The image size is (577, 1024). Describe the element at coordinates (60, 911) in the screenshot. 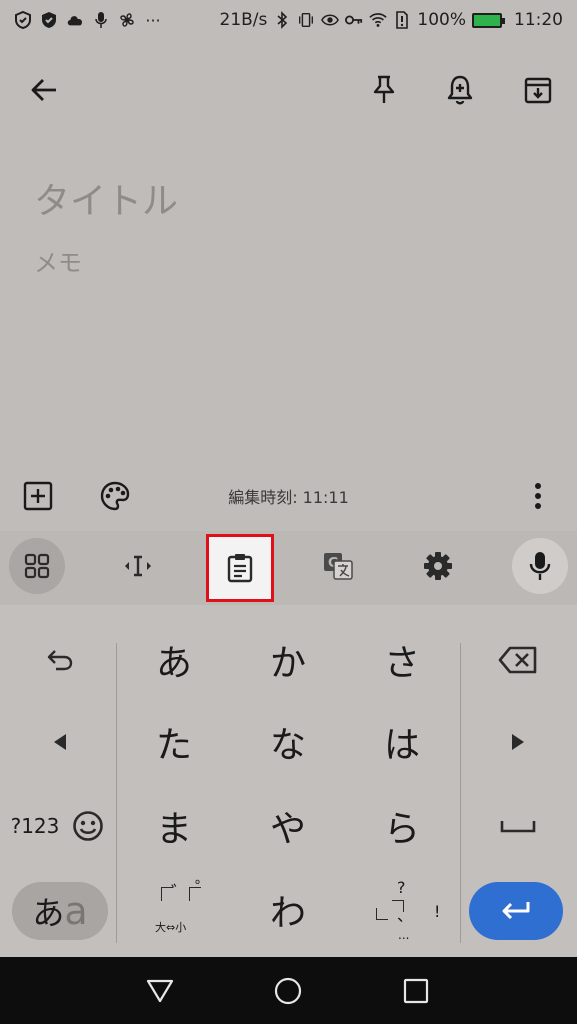

I see `input-mode-key: あa` at that location.